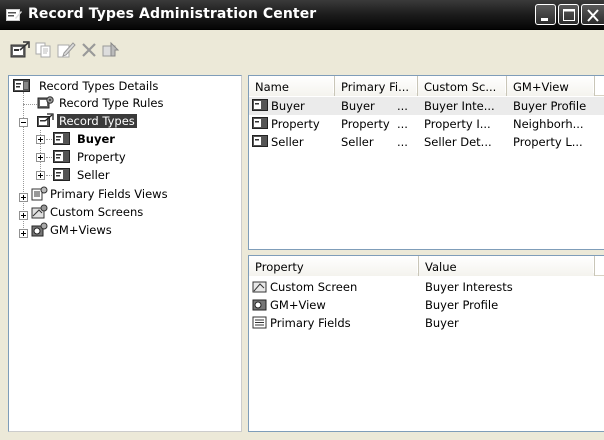 The height and width of the screenshot is (440, 604). What do you see at coordinates (44, 50) in the screenshot?
I see `copy-icon` at bounding box center [44, 50].